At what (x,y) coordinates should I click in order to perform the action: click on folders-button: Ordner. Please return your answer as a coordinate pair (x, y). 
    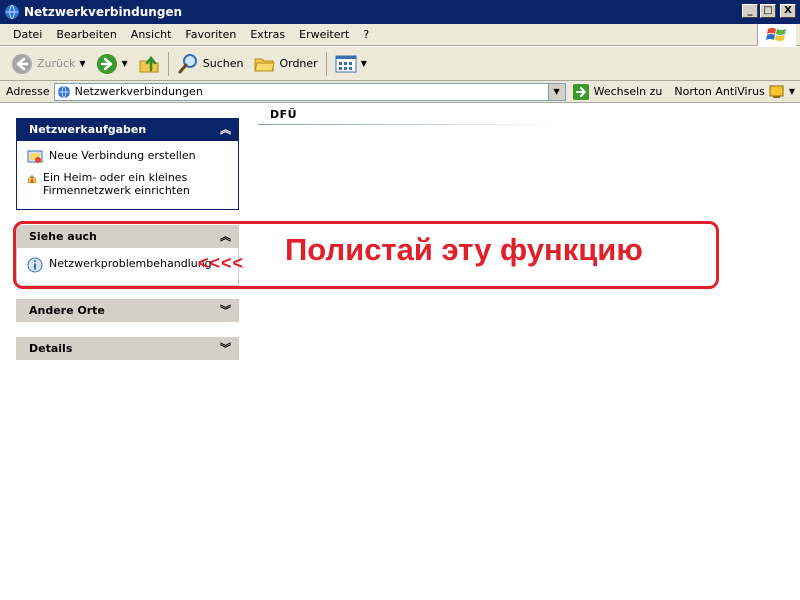
    Looking at the image, I should click on (285, 64).